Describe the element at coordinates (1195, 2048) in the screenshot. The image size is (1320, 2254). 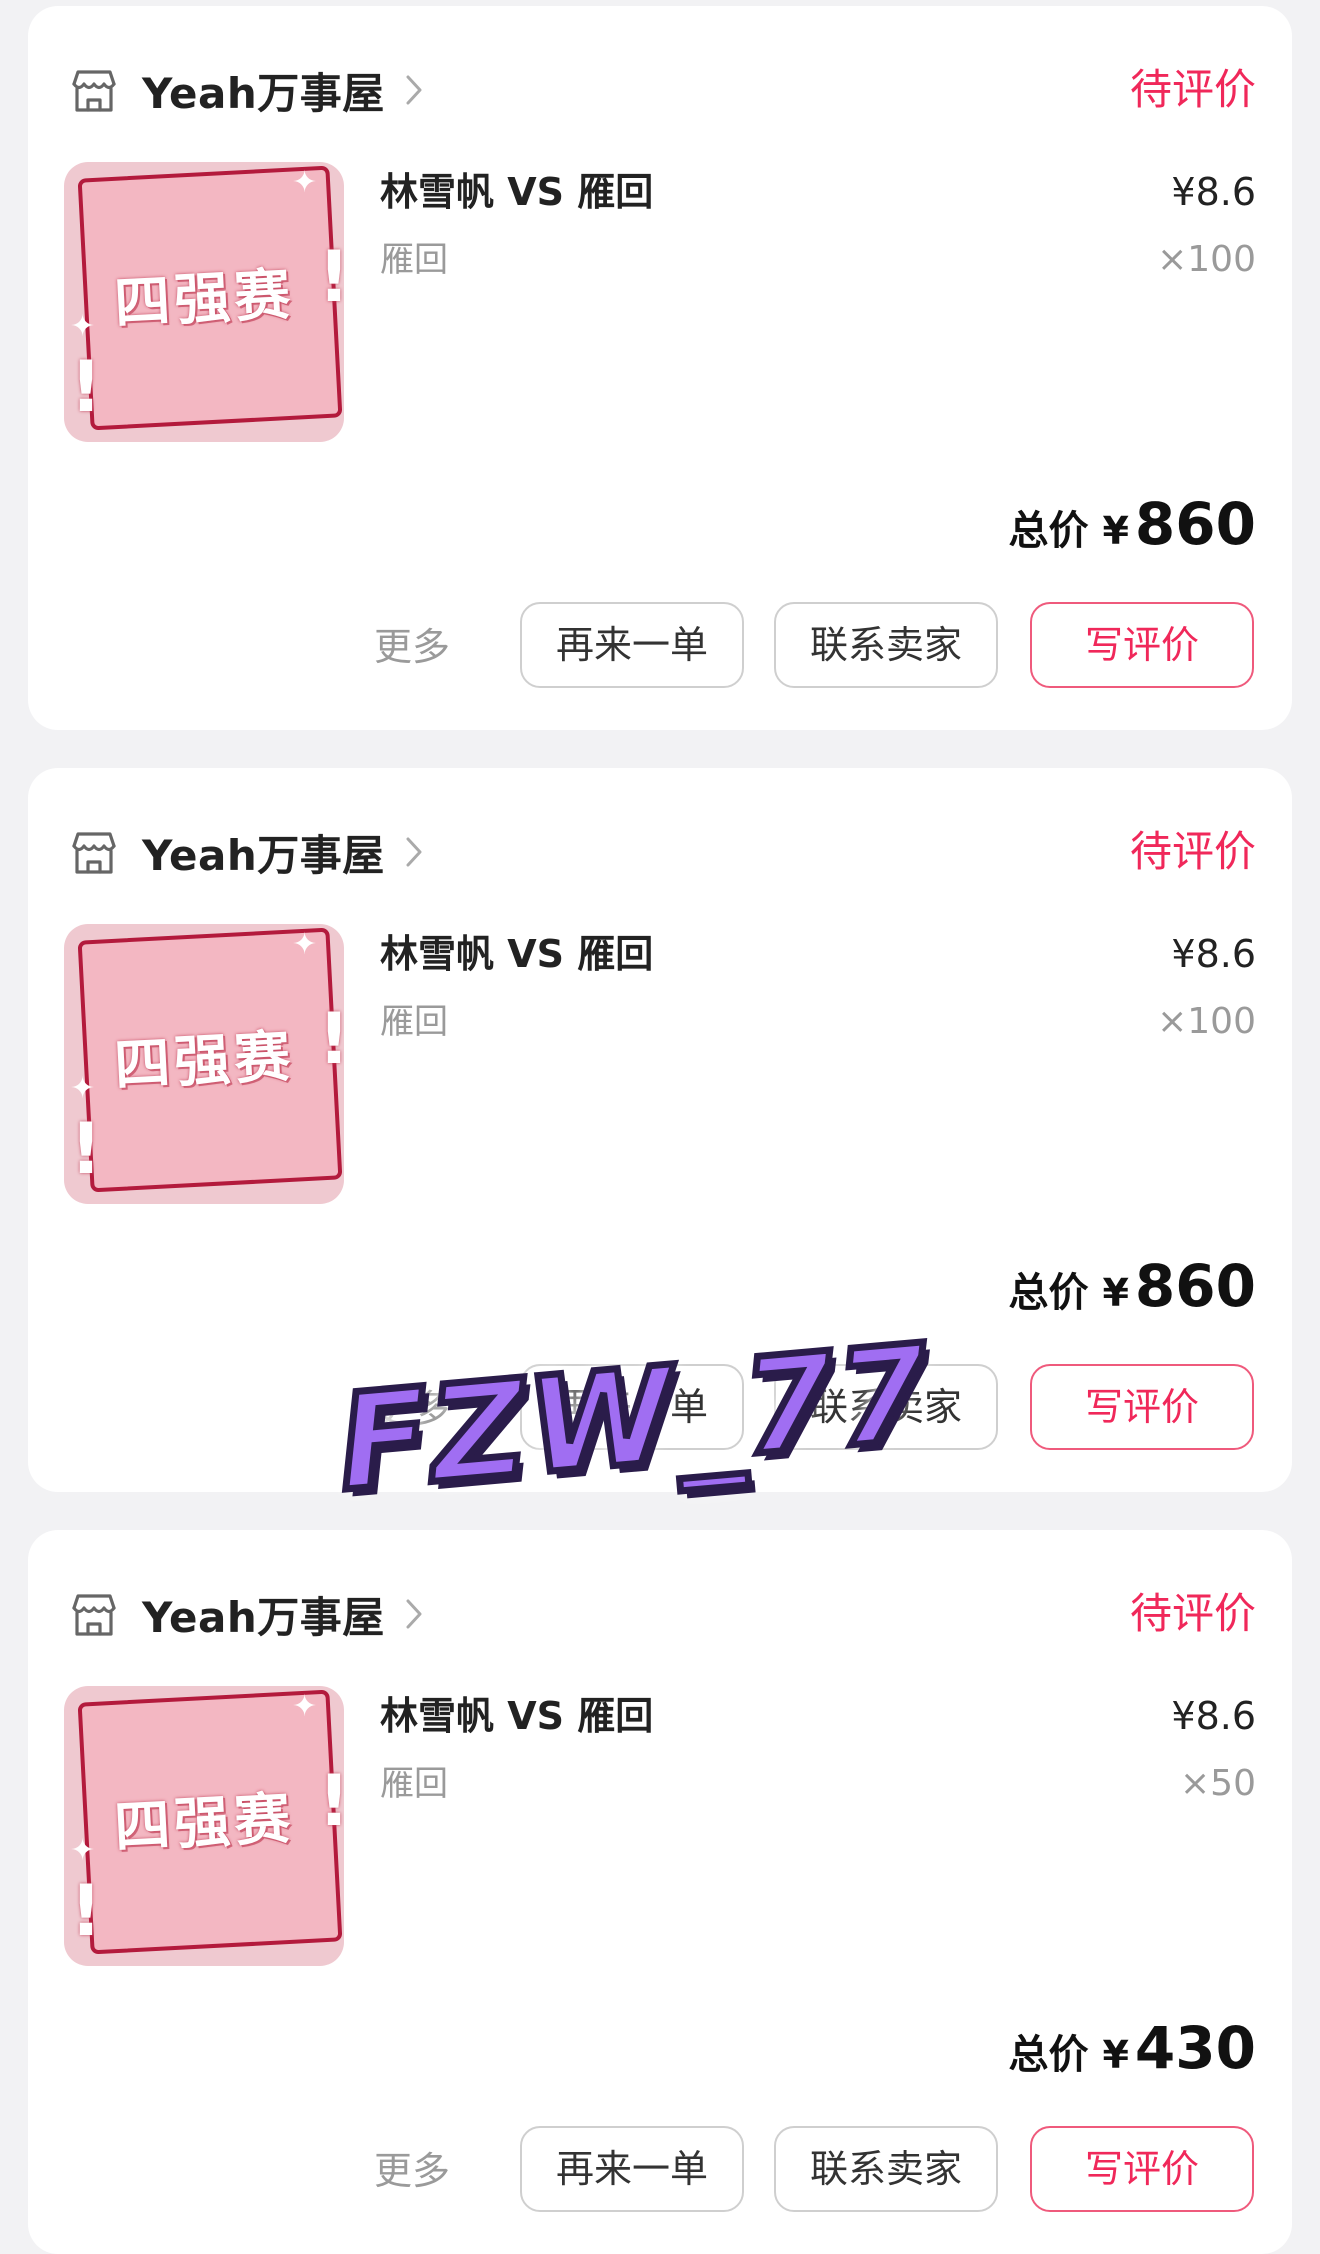
I see `total-value: 430` at that location.